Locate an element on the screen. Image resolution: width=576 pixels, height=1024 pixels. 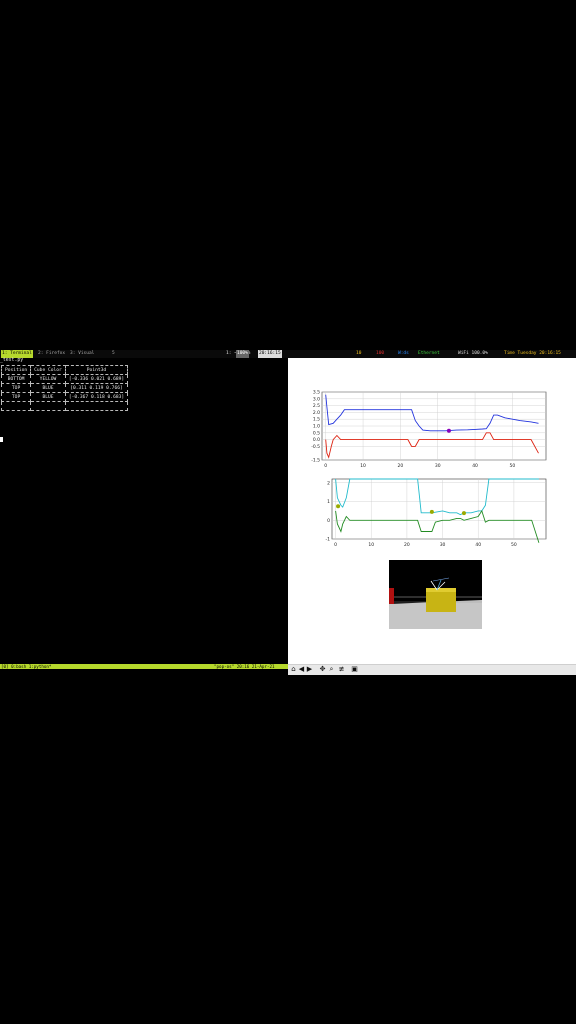
tmux-host-time: "pop-os" 20:16 21-Apr-21 is located at coordinates (244, 666).